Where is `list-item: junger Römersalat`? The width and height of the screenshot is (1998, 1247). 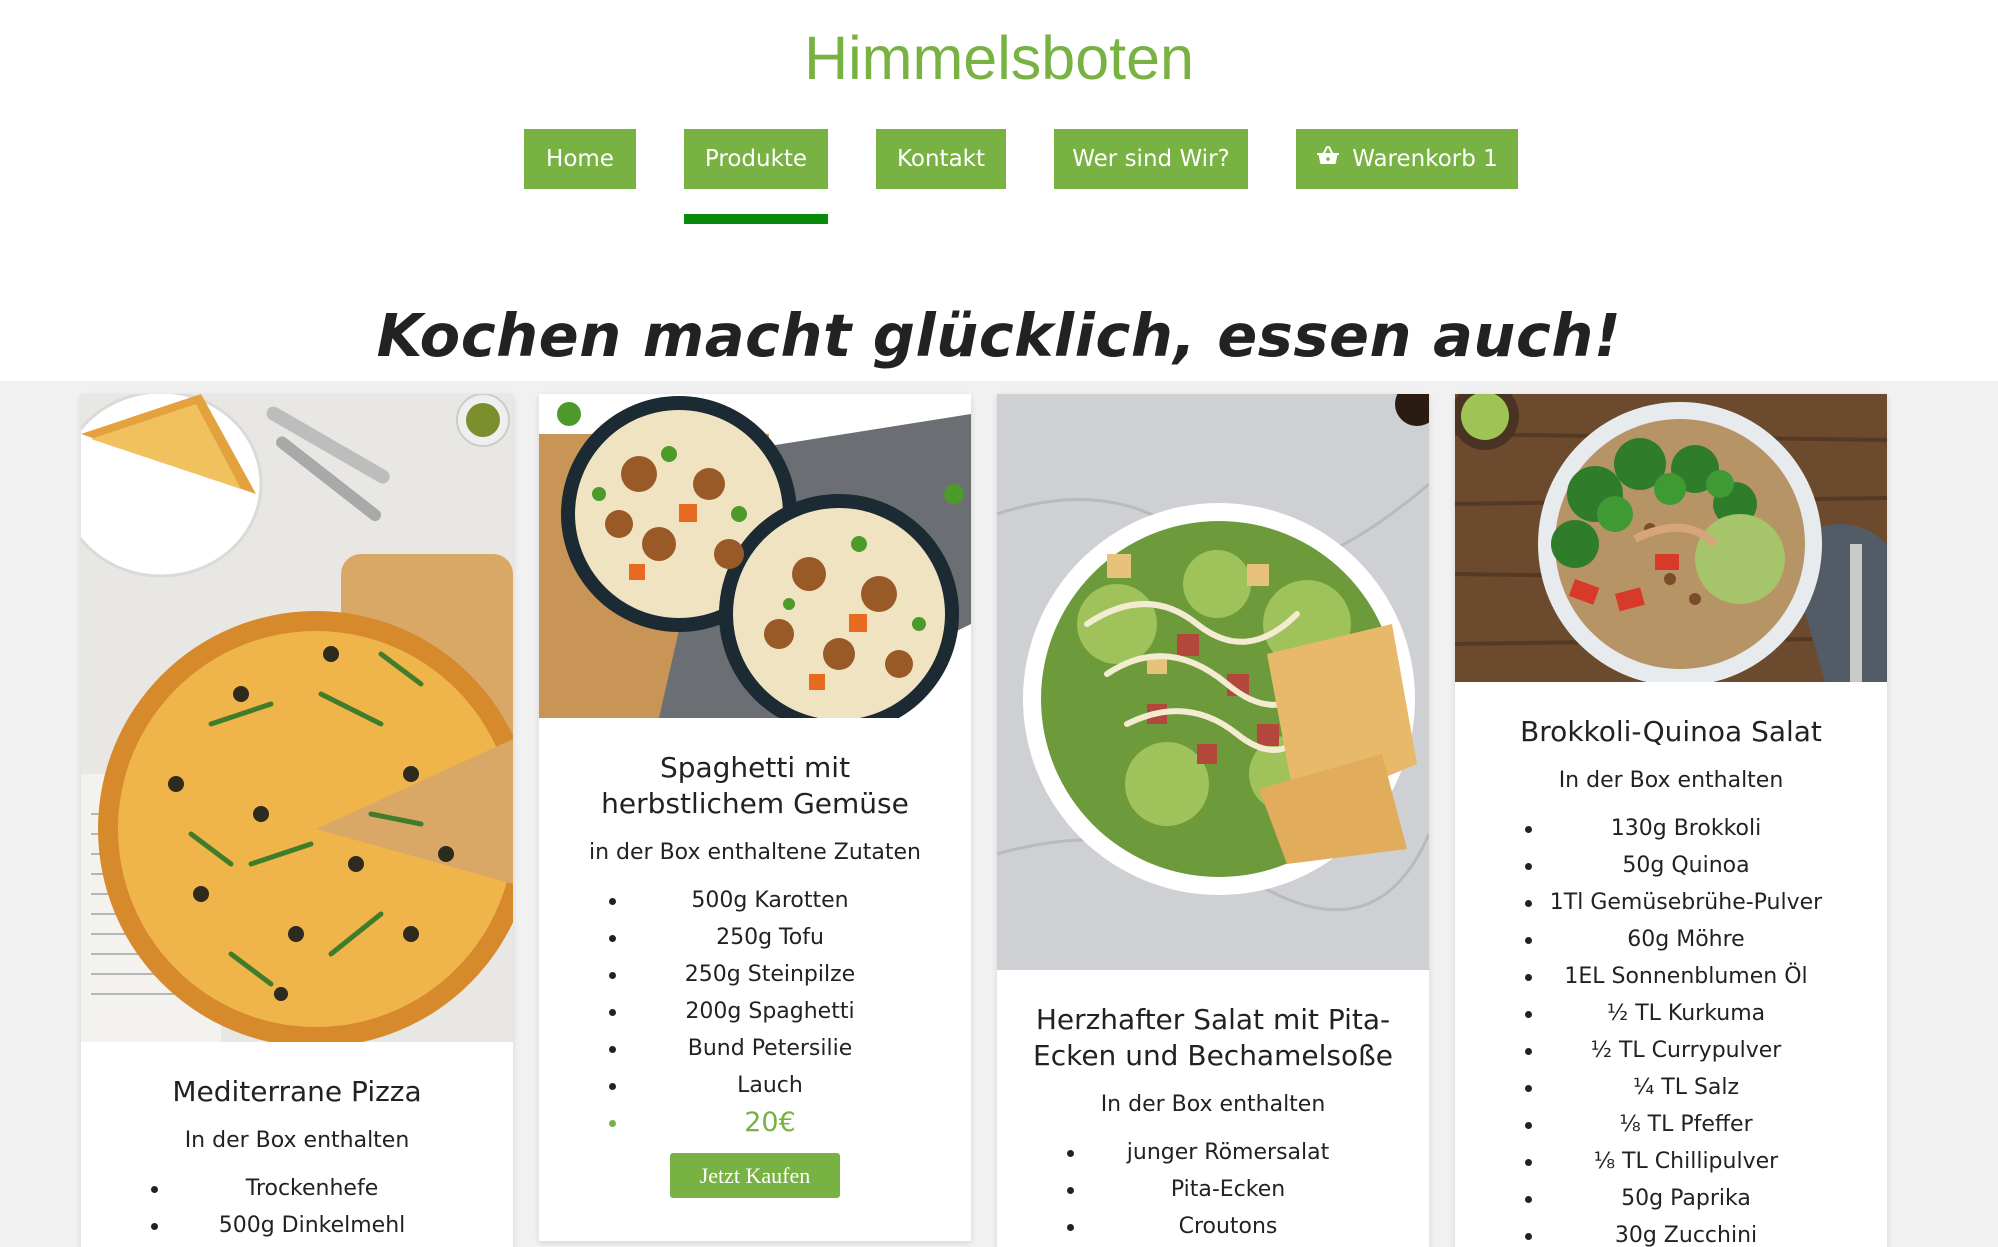 list-item: junger Römersalat is located at coordinates (1213, 1152).